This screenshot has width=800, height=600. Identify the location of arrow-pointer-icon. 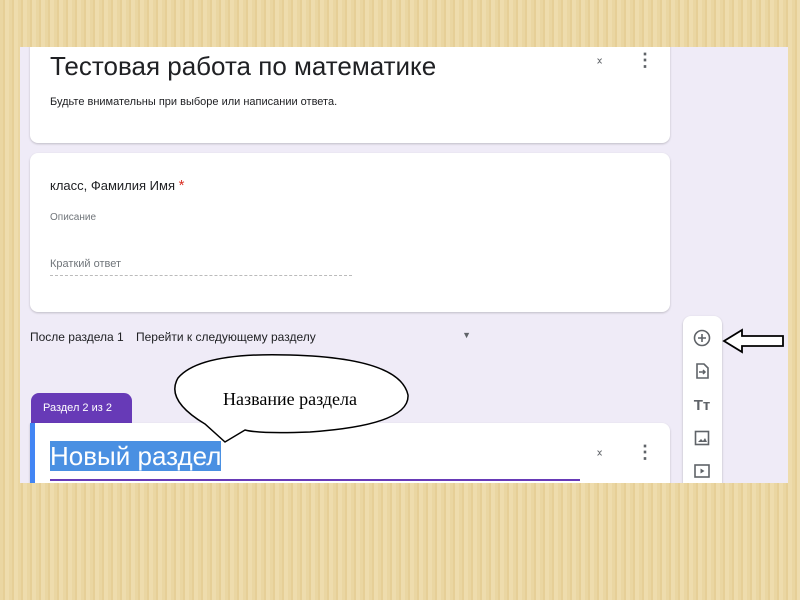
(753, 341).